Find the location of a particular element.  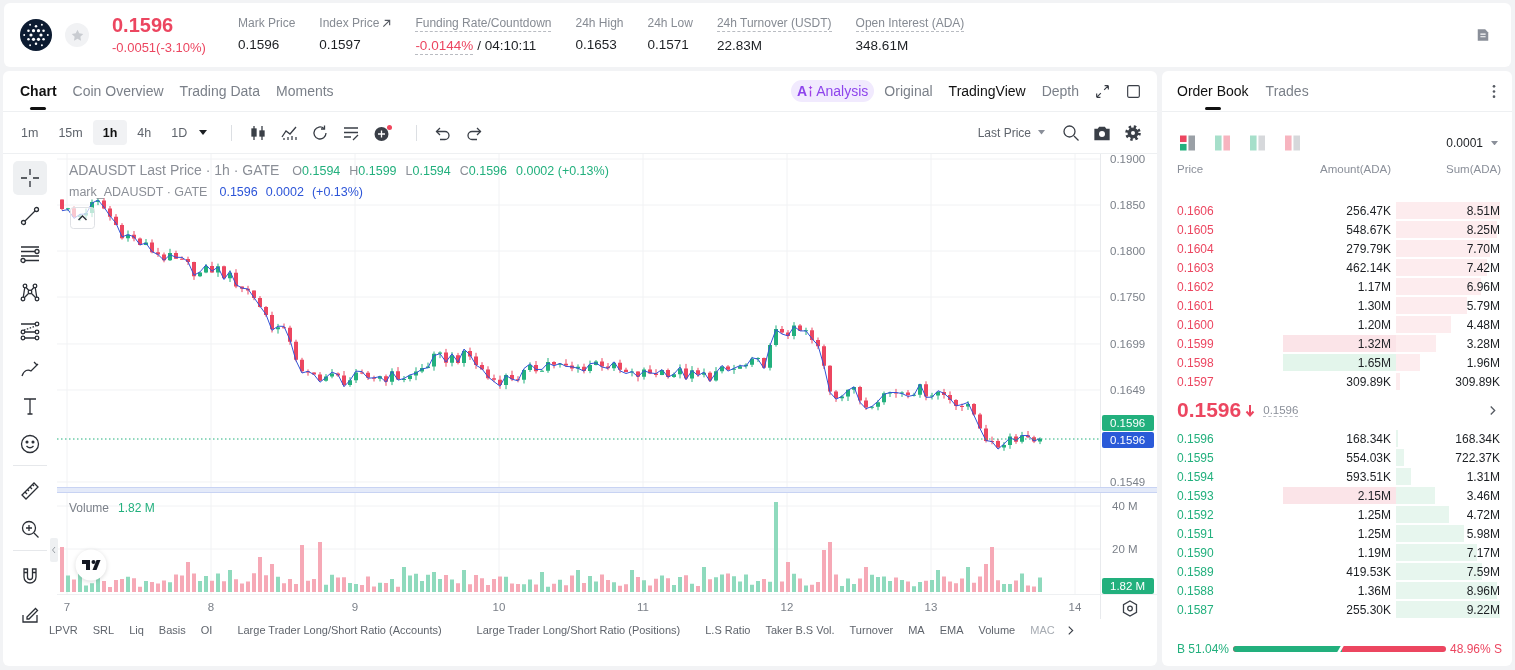

crosshair-icon is located at coordinates (30, 178).